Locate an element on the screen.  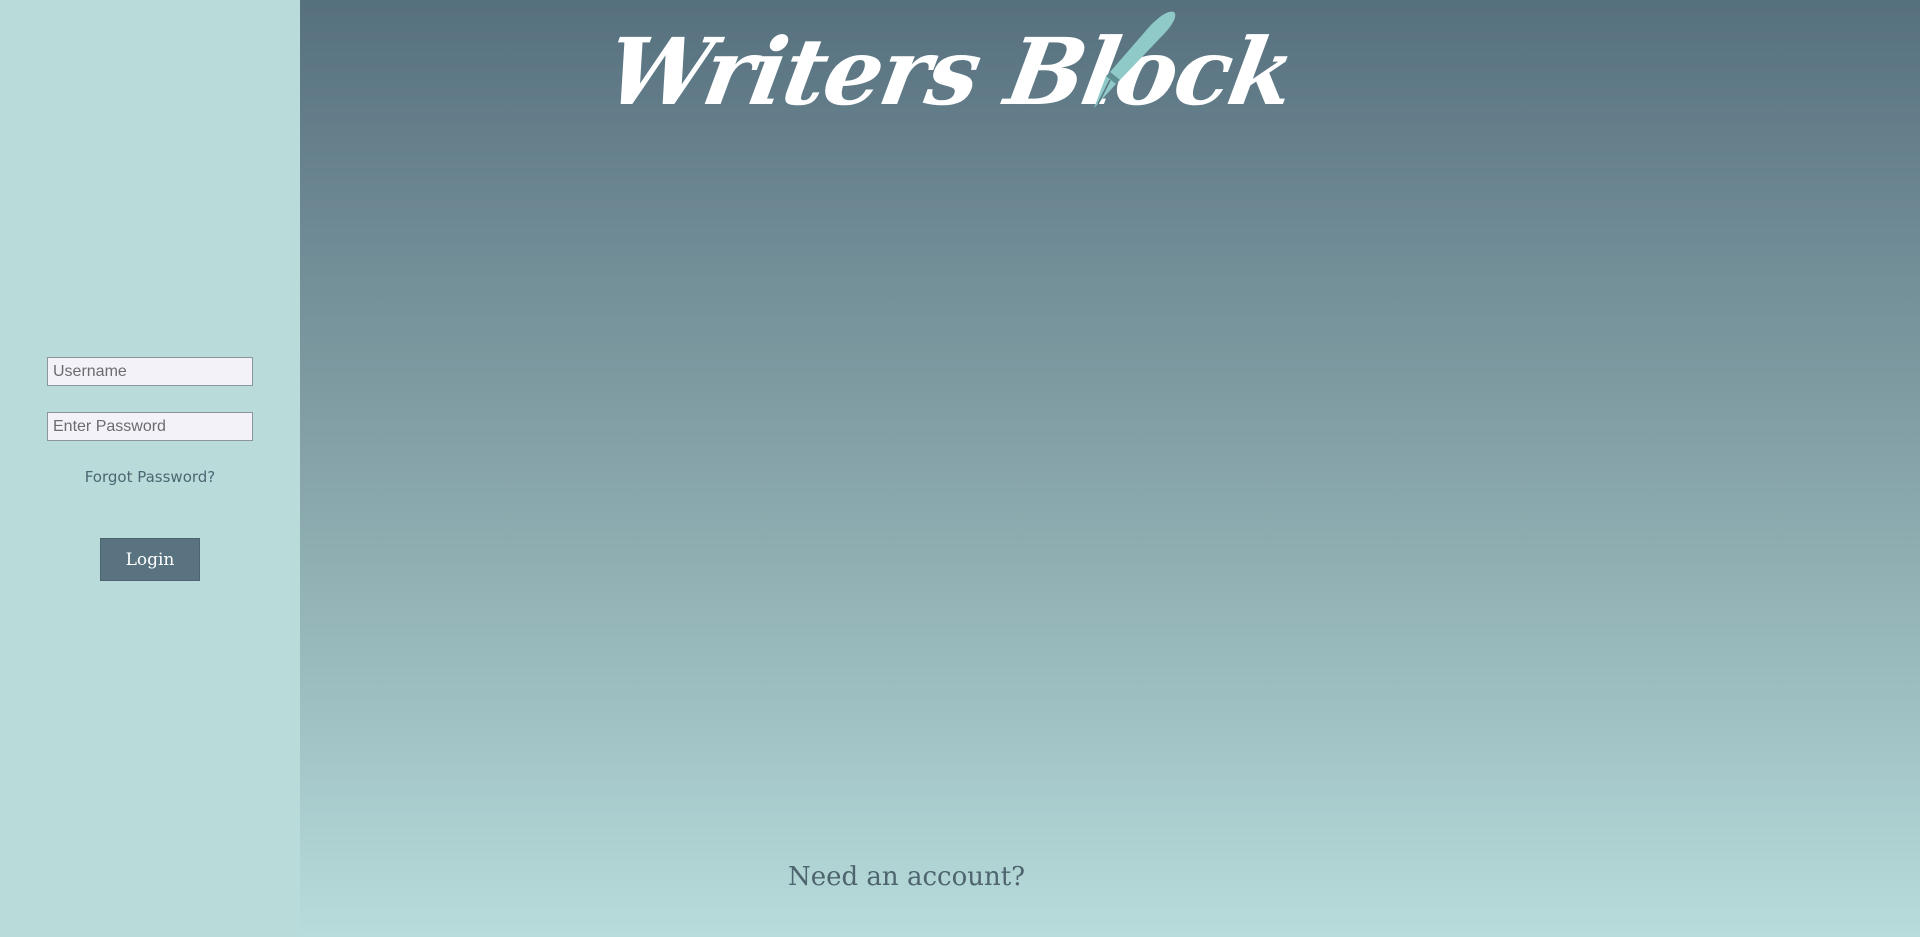
fountain-pen-icon is located at coordinates (1135, 59).